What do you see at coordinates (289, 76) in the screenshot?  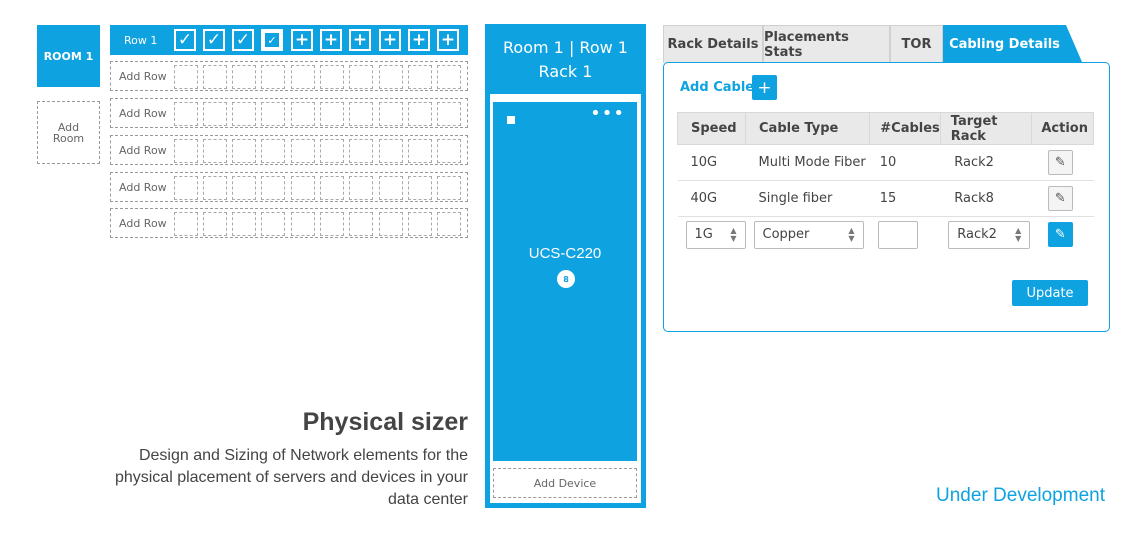 I see `add-row-1: Add Row` at bounding box center [289, 76].